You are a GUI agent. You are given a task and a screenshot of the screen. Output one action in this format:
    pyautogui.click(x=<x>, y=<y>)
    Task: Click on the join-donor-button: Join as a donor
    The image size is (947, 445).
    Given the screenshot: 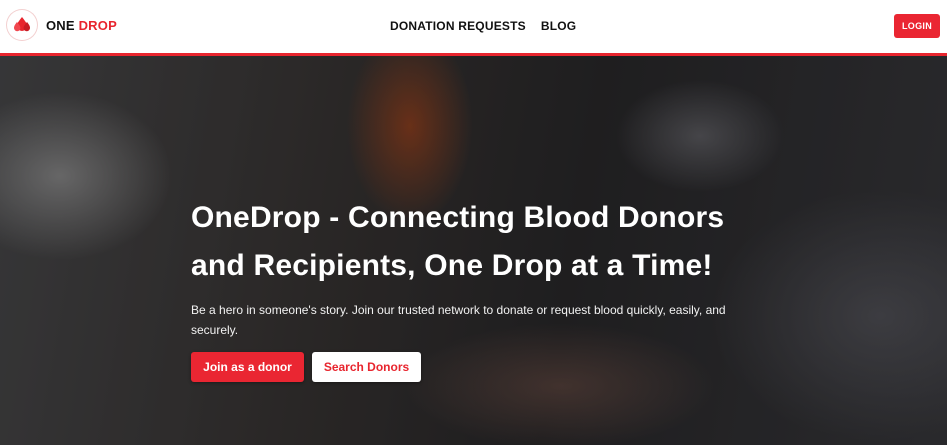 What is the action you would take?
    pyautogui.click(x=247, y=367)
    